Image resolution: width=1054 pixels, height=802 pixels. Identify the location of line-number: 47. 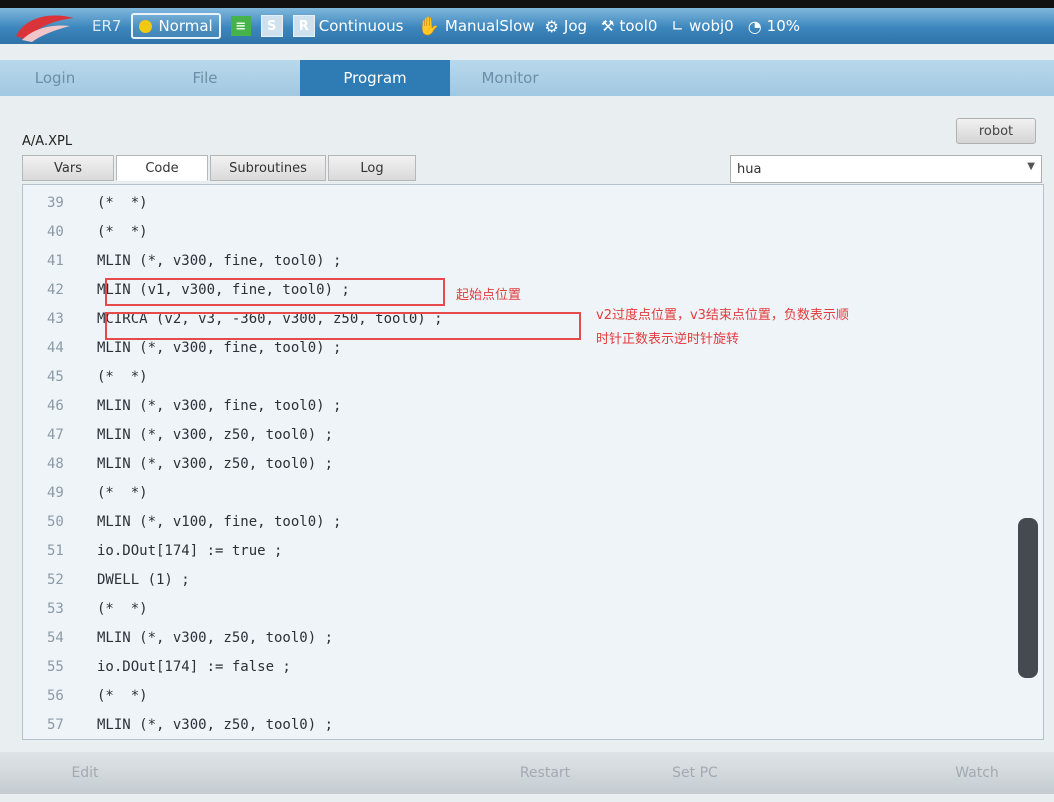
(55, 435).